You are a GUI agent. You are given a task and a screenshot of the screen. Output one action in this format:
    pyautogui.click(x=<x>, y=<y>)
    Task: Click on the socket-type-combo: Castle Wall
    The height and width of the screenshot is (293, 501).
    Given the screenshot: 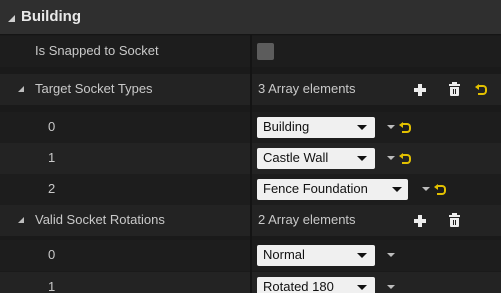 What is the action you would take?
    pyautogui.click(x=316, y=158)
    